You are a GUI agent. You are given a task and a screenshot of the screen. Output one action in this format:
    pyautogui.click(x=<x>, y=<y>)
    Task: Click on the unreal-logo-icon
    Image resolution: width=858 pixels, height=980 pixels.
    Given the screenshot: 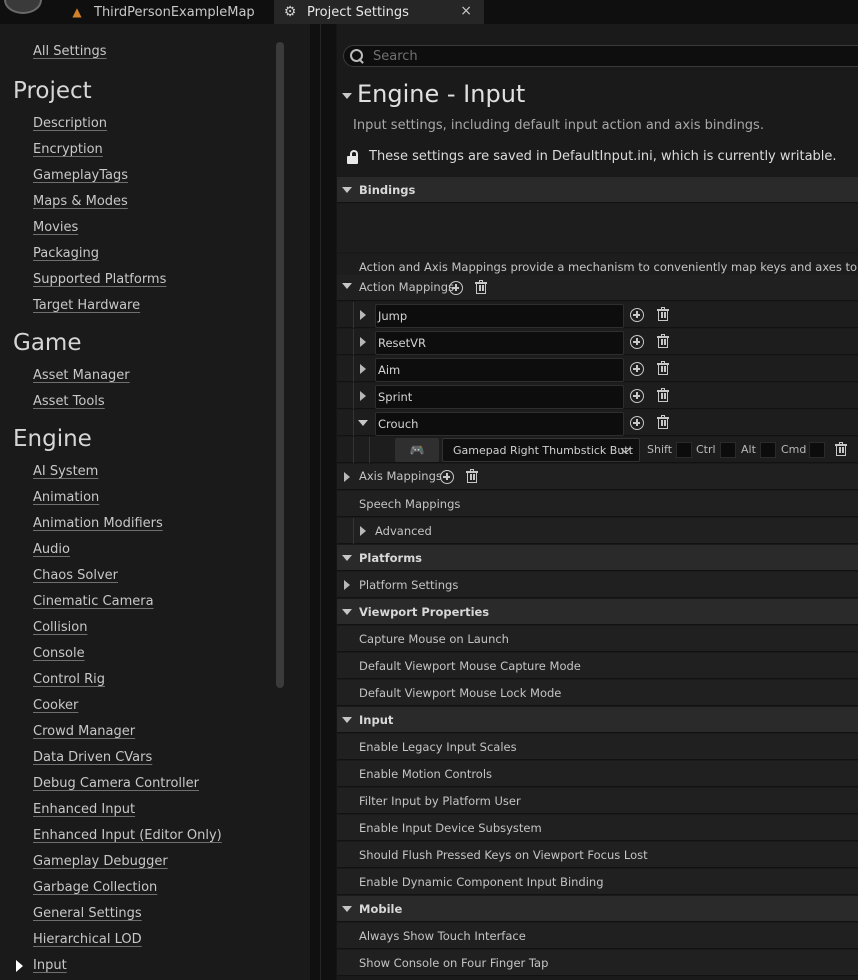 What is the action you would take?
    pyautogui.click(x=23, y=7)
    